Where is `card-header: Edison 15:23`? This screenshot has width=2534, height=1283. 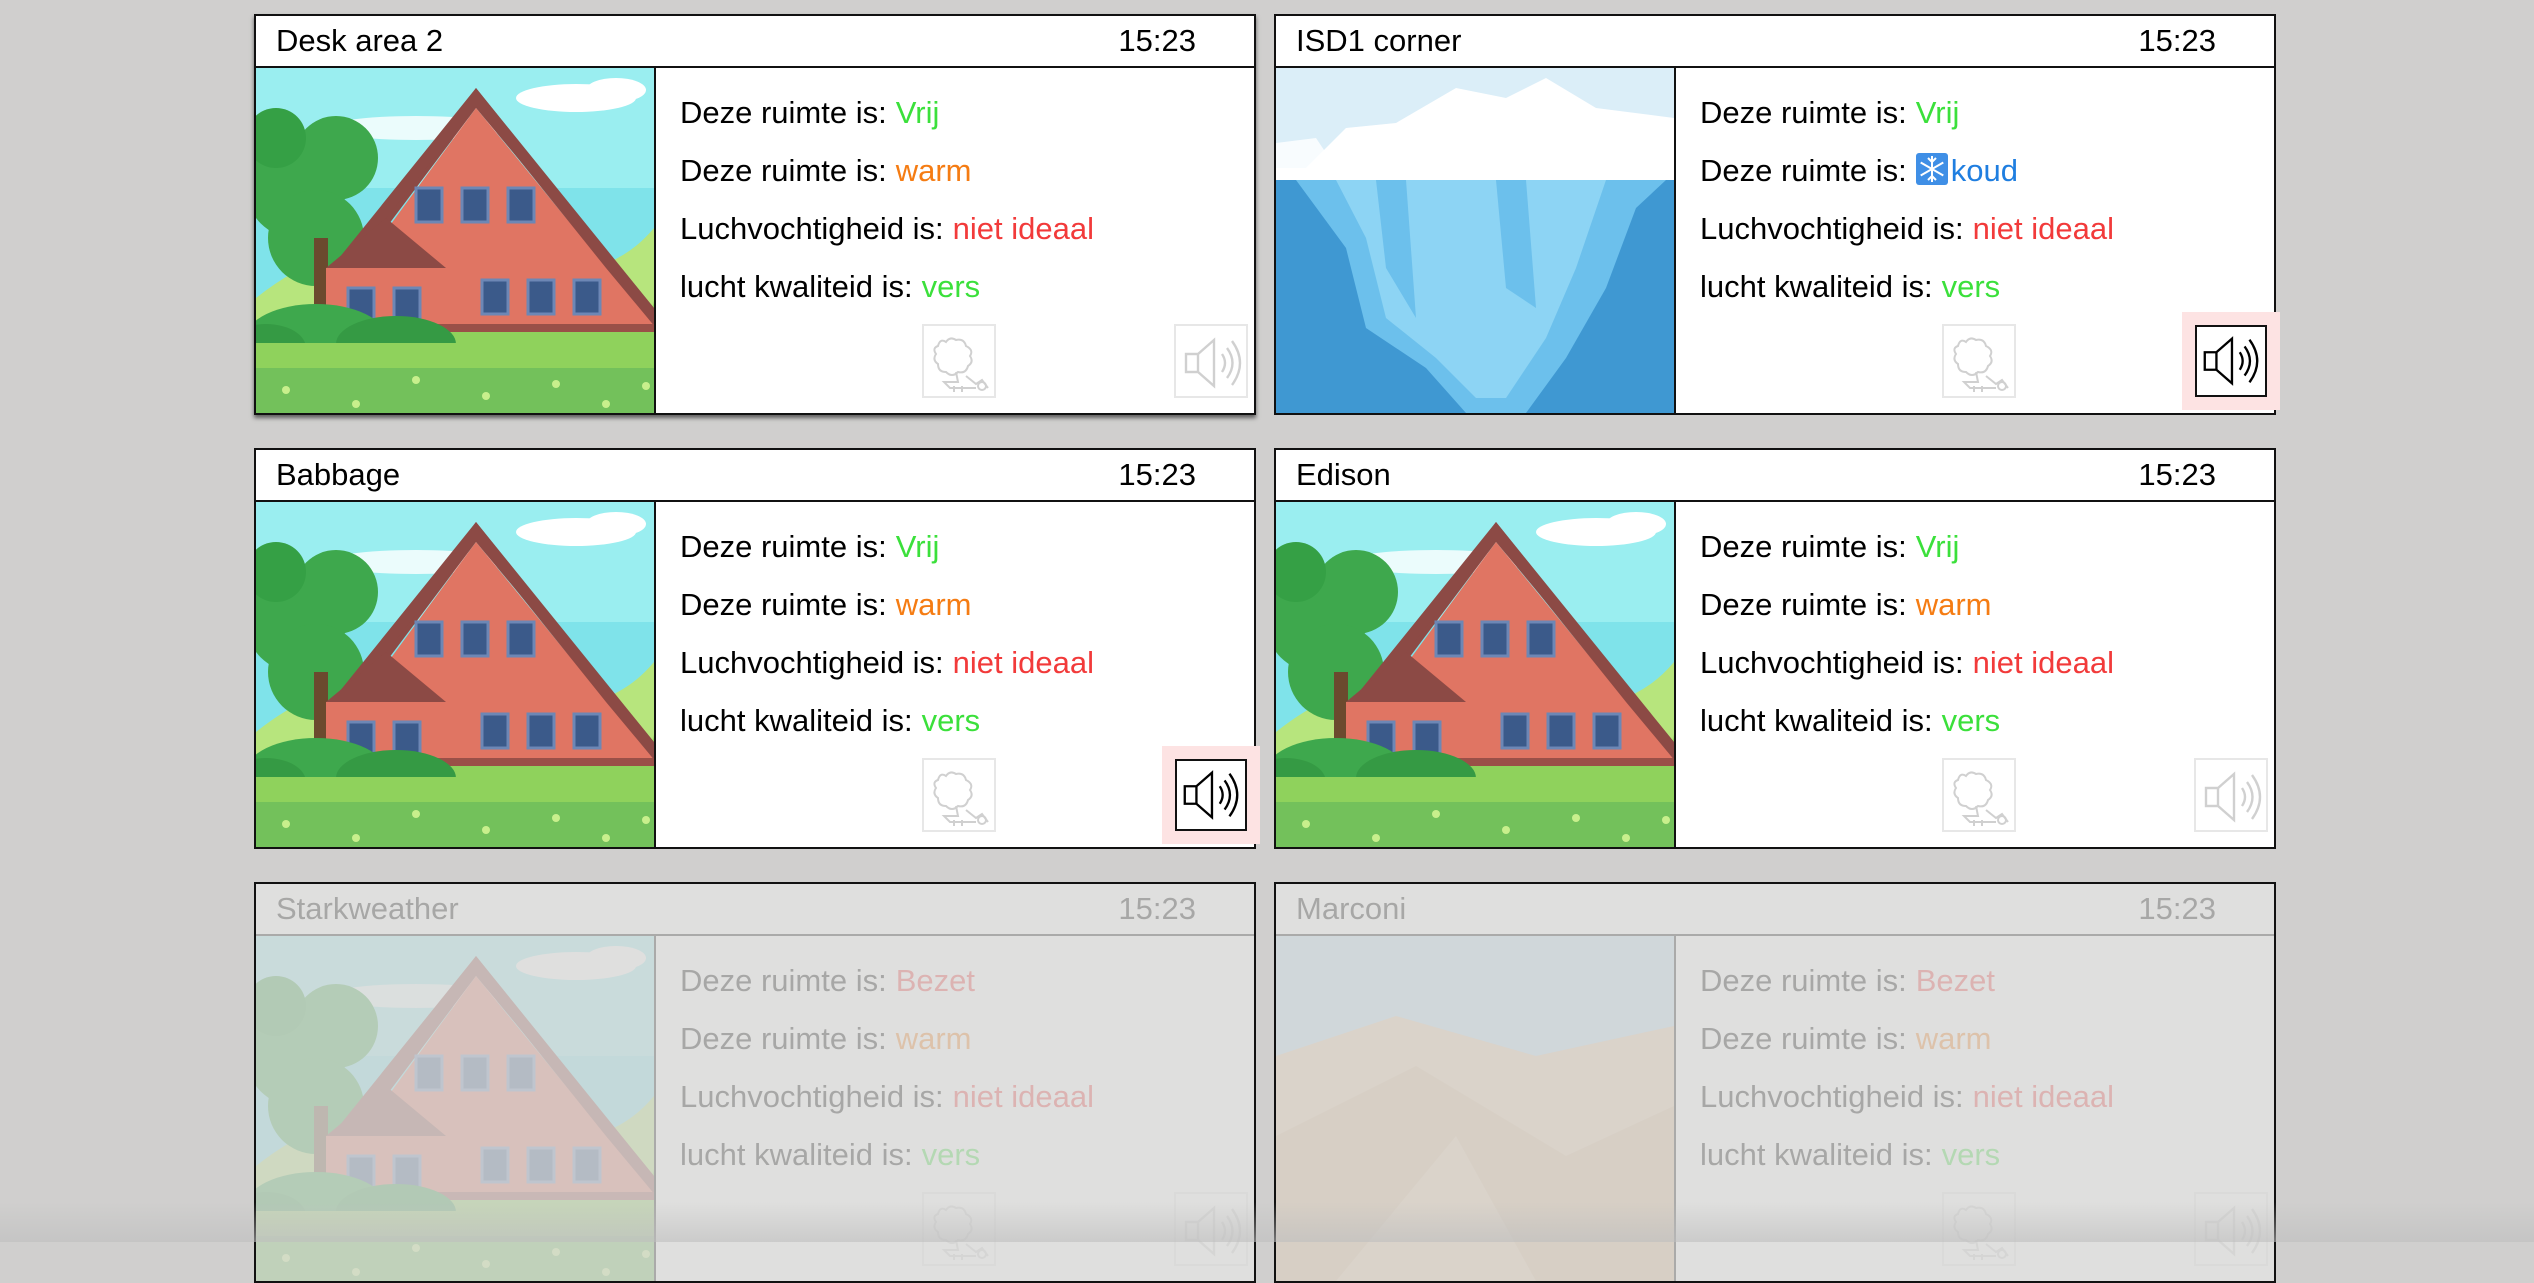
card-header: Edison 15:23 is located at coordinates (1775, 476).